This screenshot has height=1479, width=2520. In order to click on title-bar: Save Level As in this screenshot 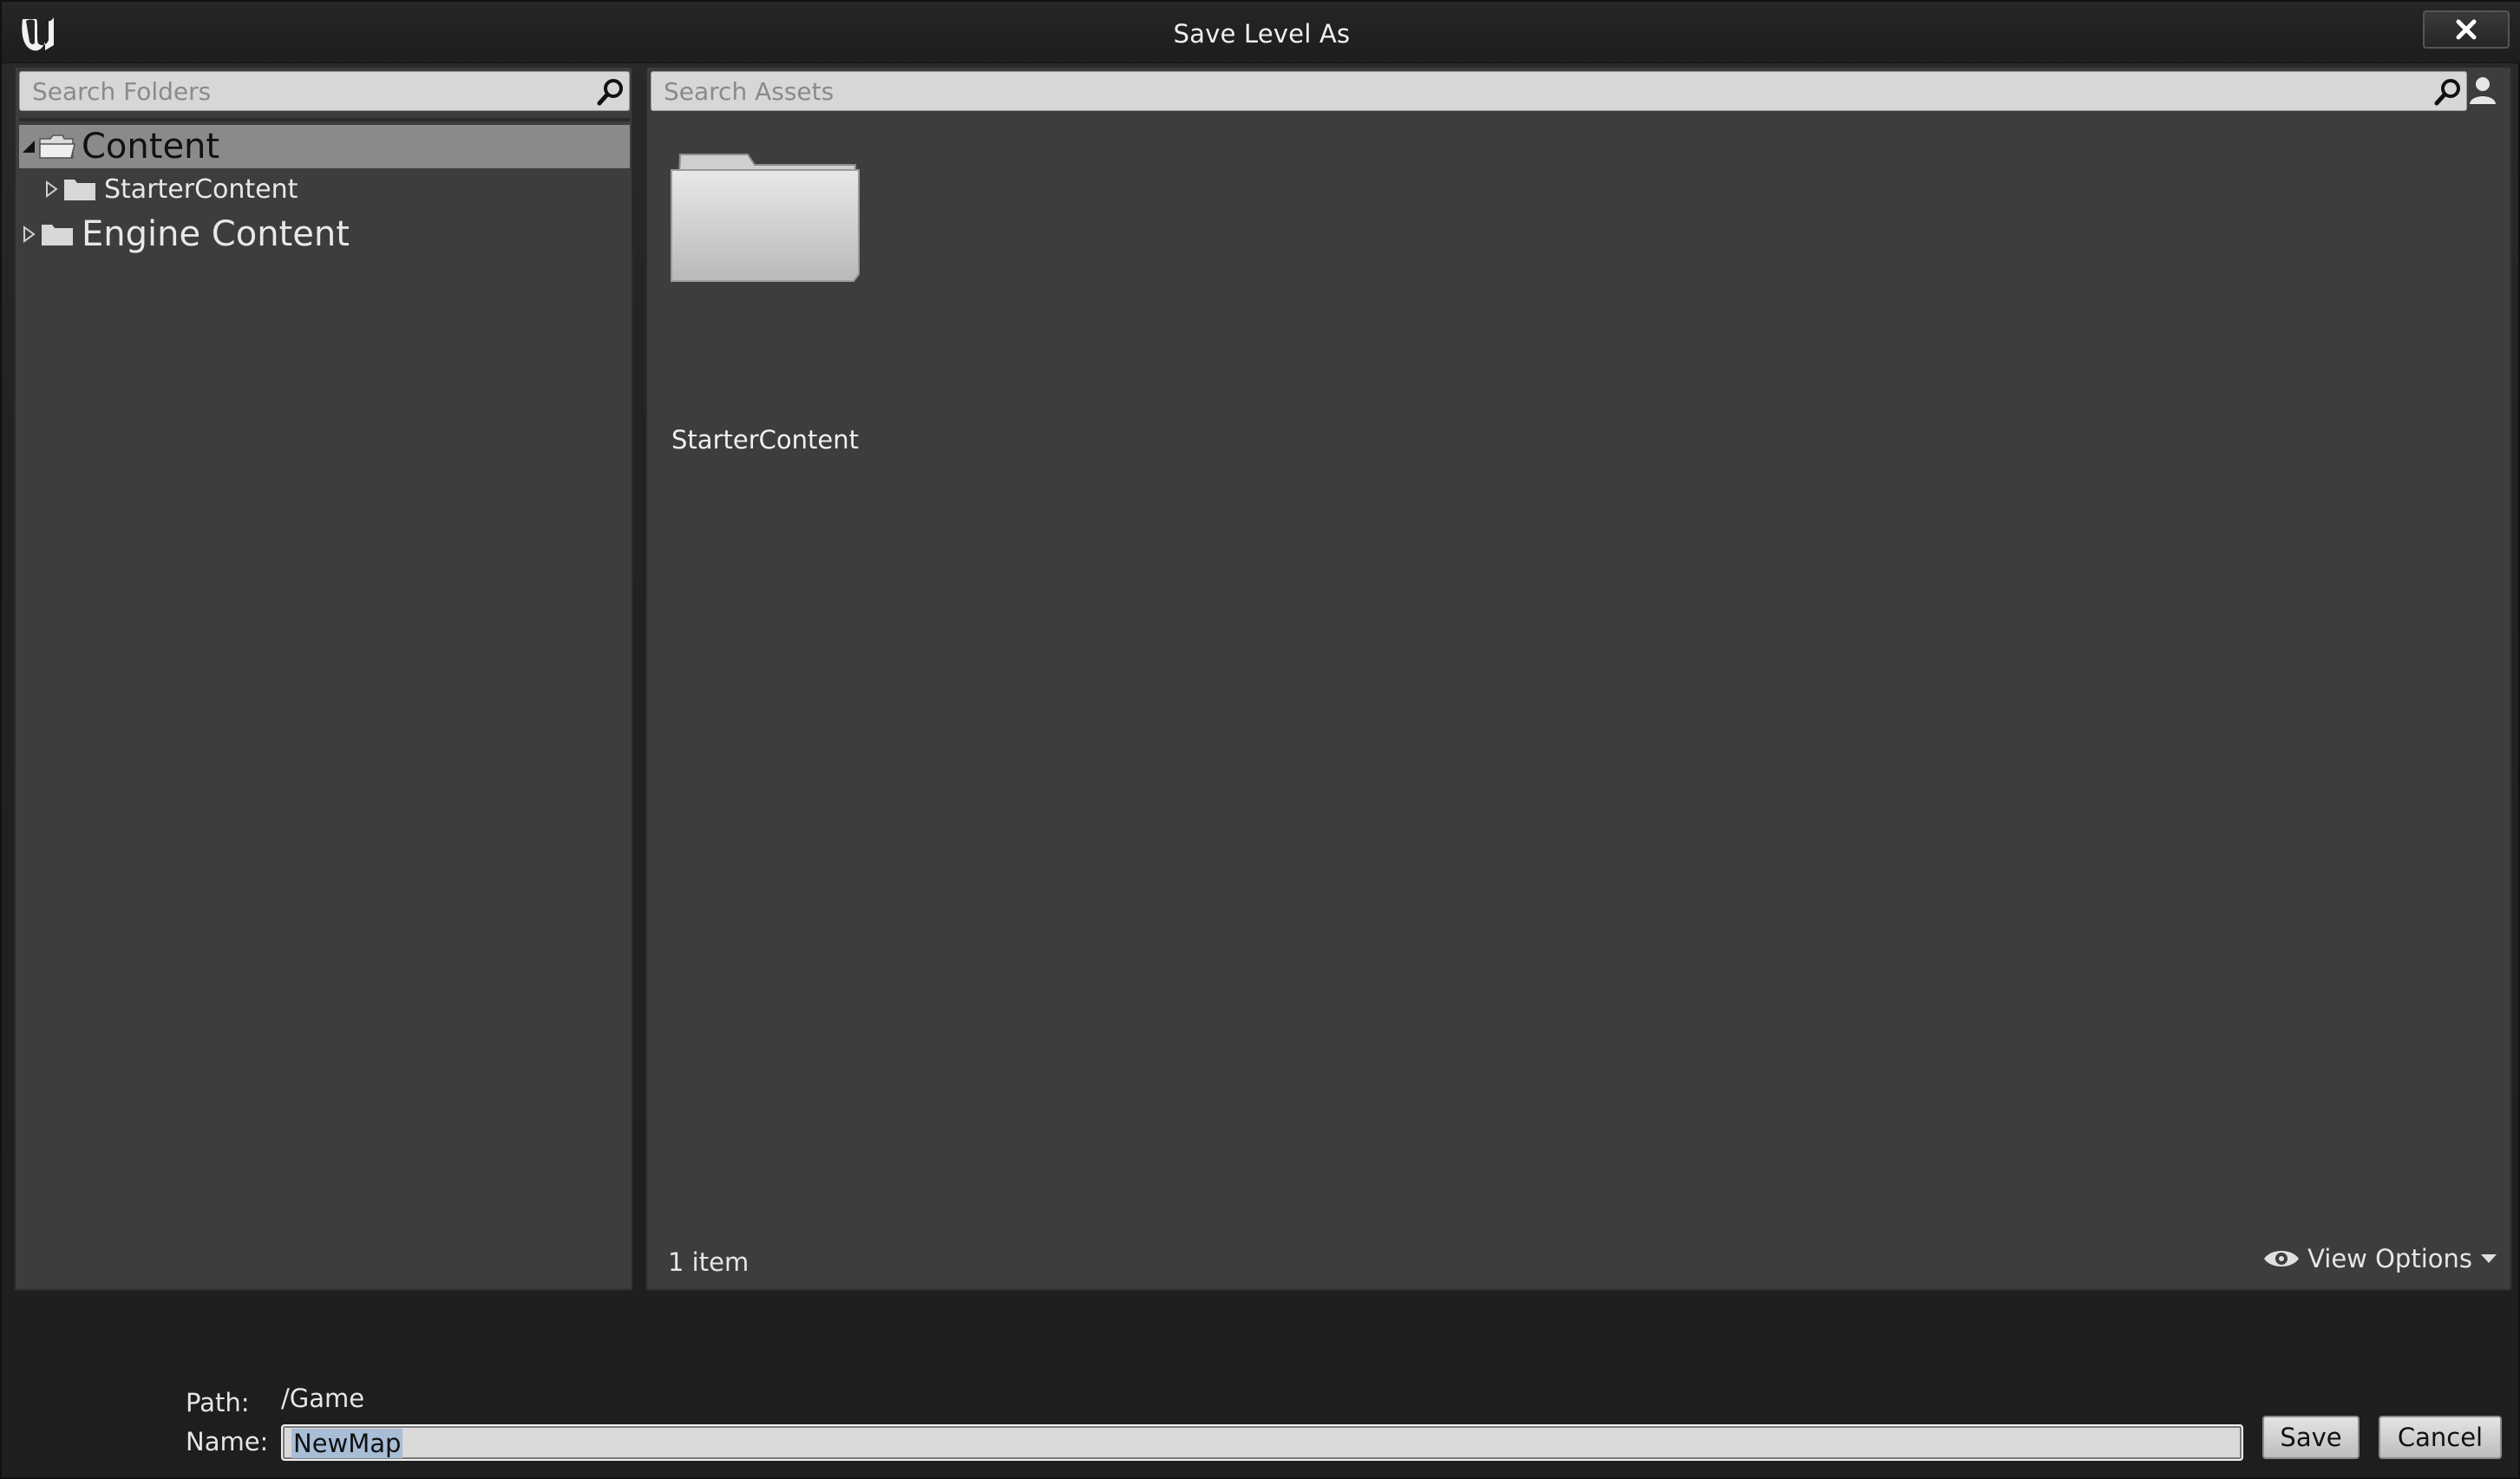, I will do `click(1261, 32)`.